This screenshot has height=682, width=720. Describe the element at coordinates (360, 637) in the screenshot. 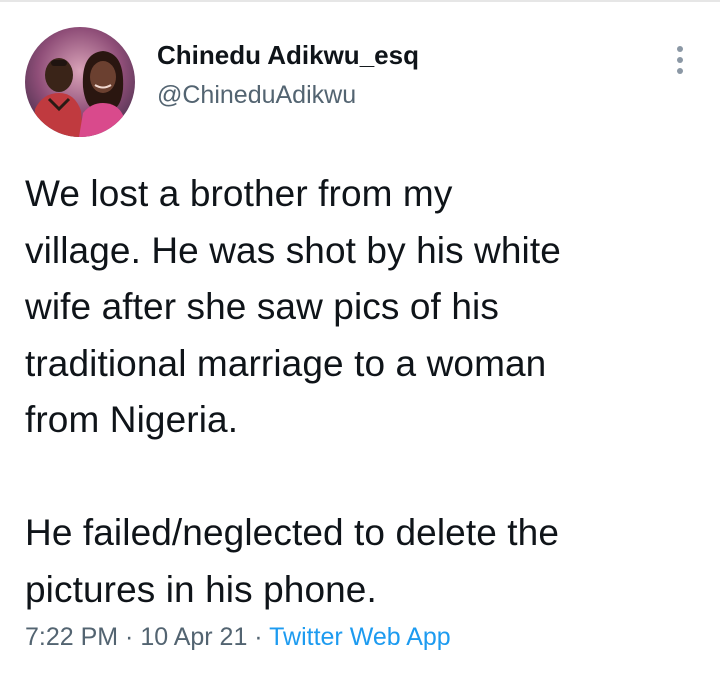

I see `tweet-source-link: Twitter Web App` at that location.